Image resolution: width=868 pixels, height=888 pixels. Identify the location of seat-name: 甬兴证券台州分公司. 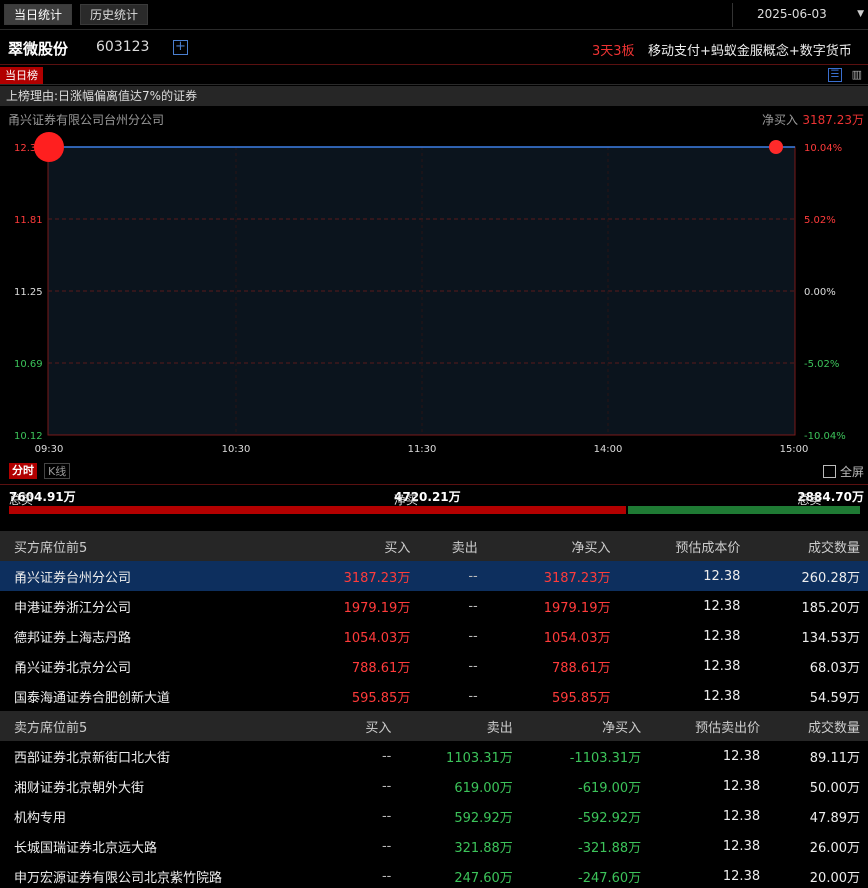
(143, 576).